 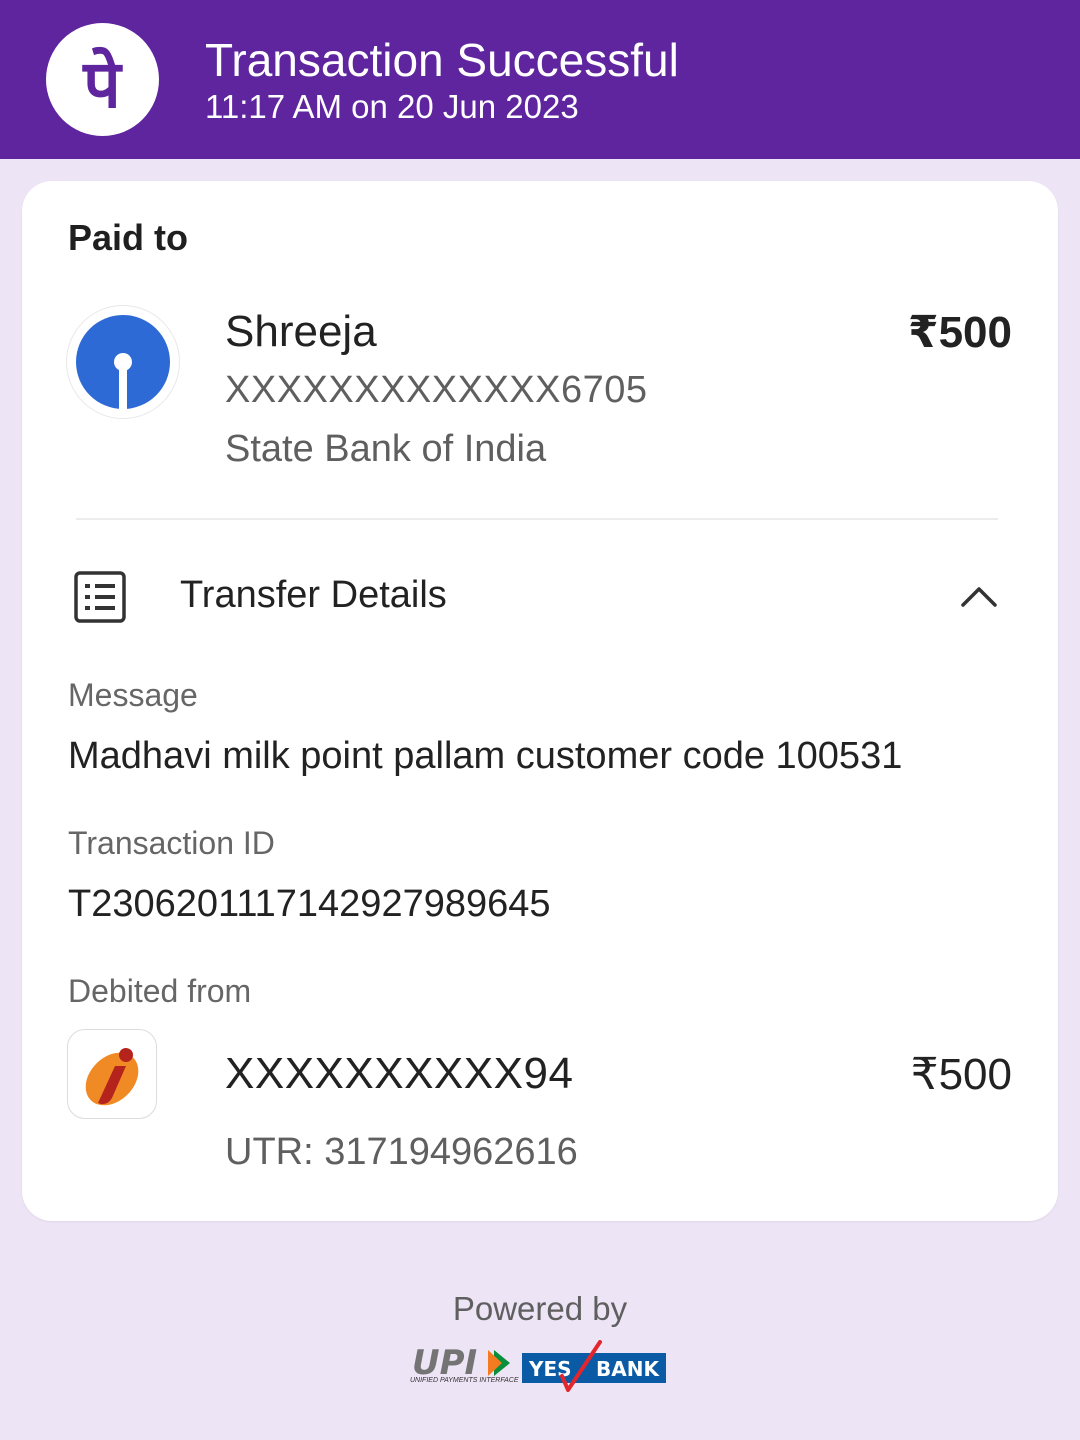 I want to click on debited-from-label: Debited from, so click(x=160, y=991).